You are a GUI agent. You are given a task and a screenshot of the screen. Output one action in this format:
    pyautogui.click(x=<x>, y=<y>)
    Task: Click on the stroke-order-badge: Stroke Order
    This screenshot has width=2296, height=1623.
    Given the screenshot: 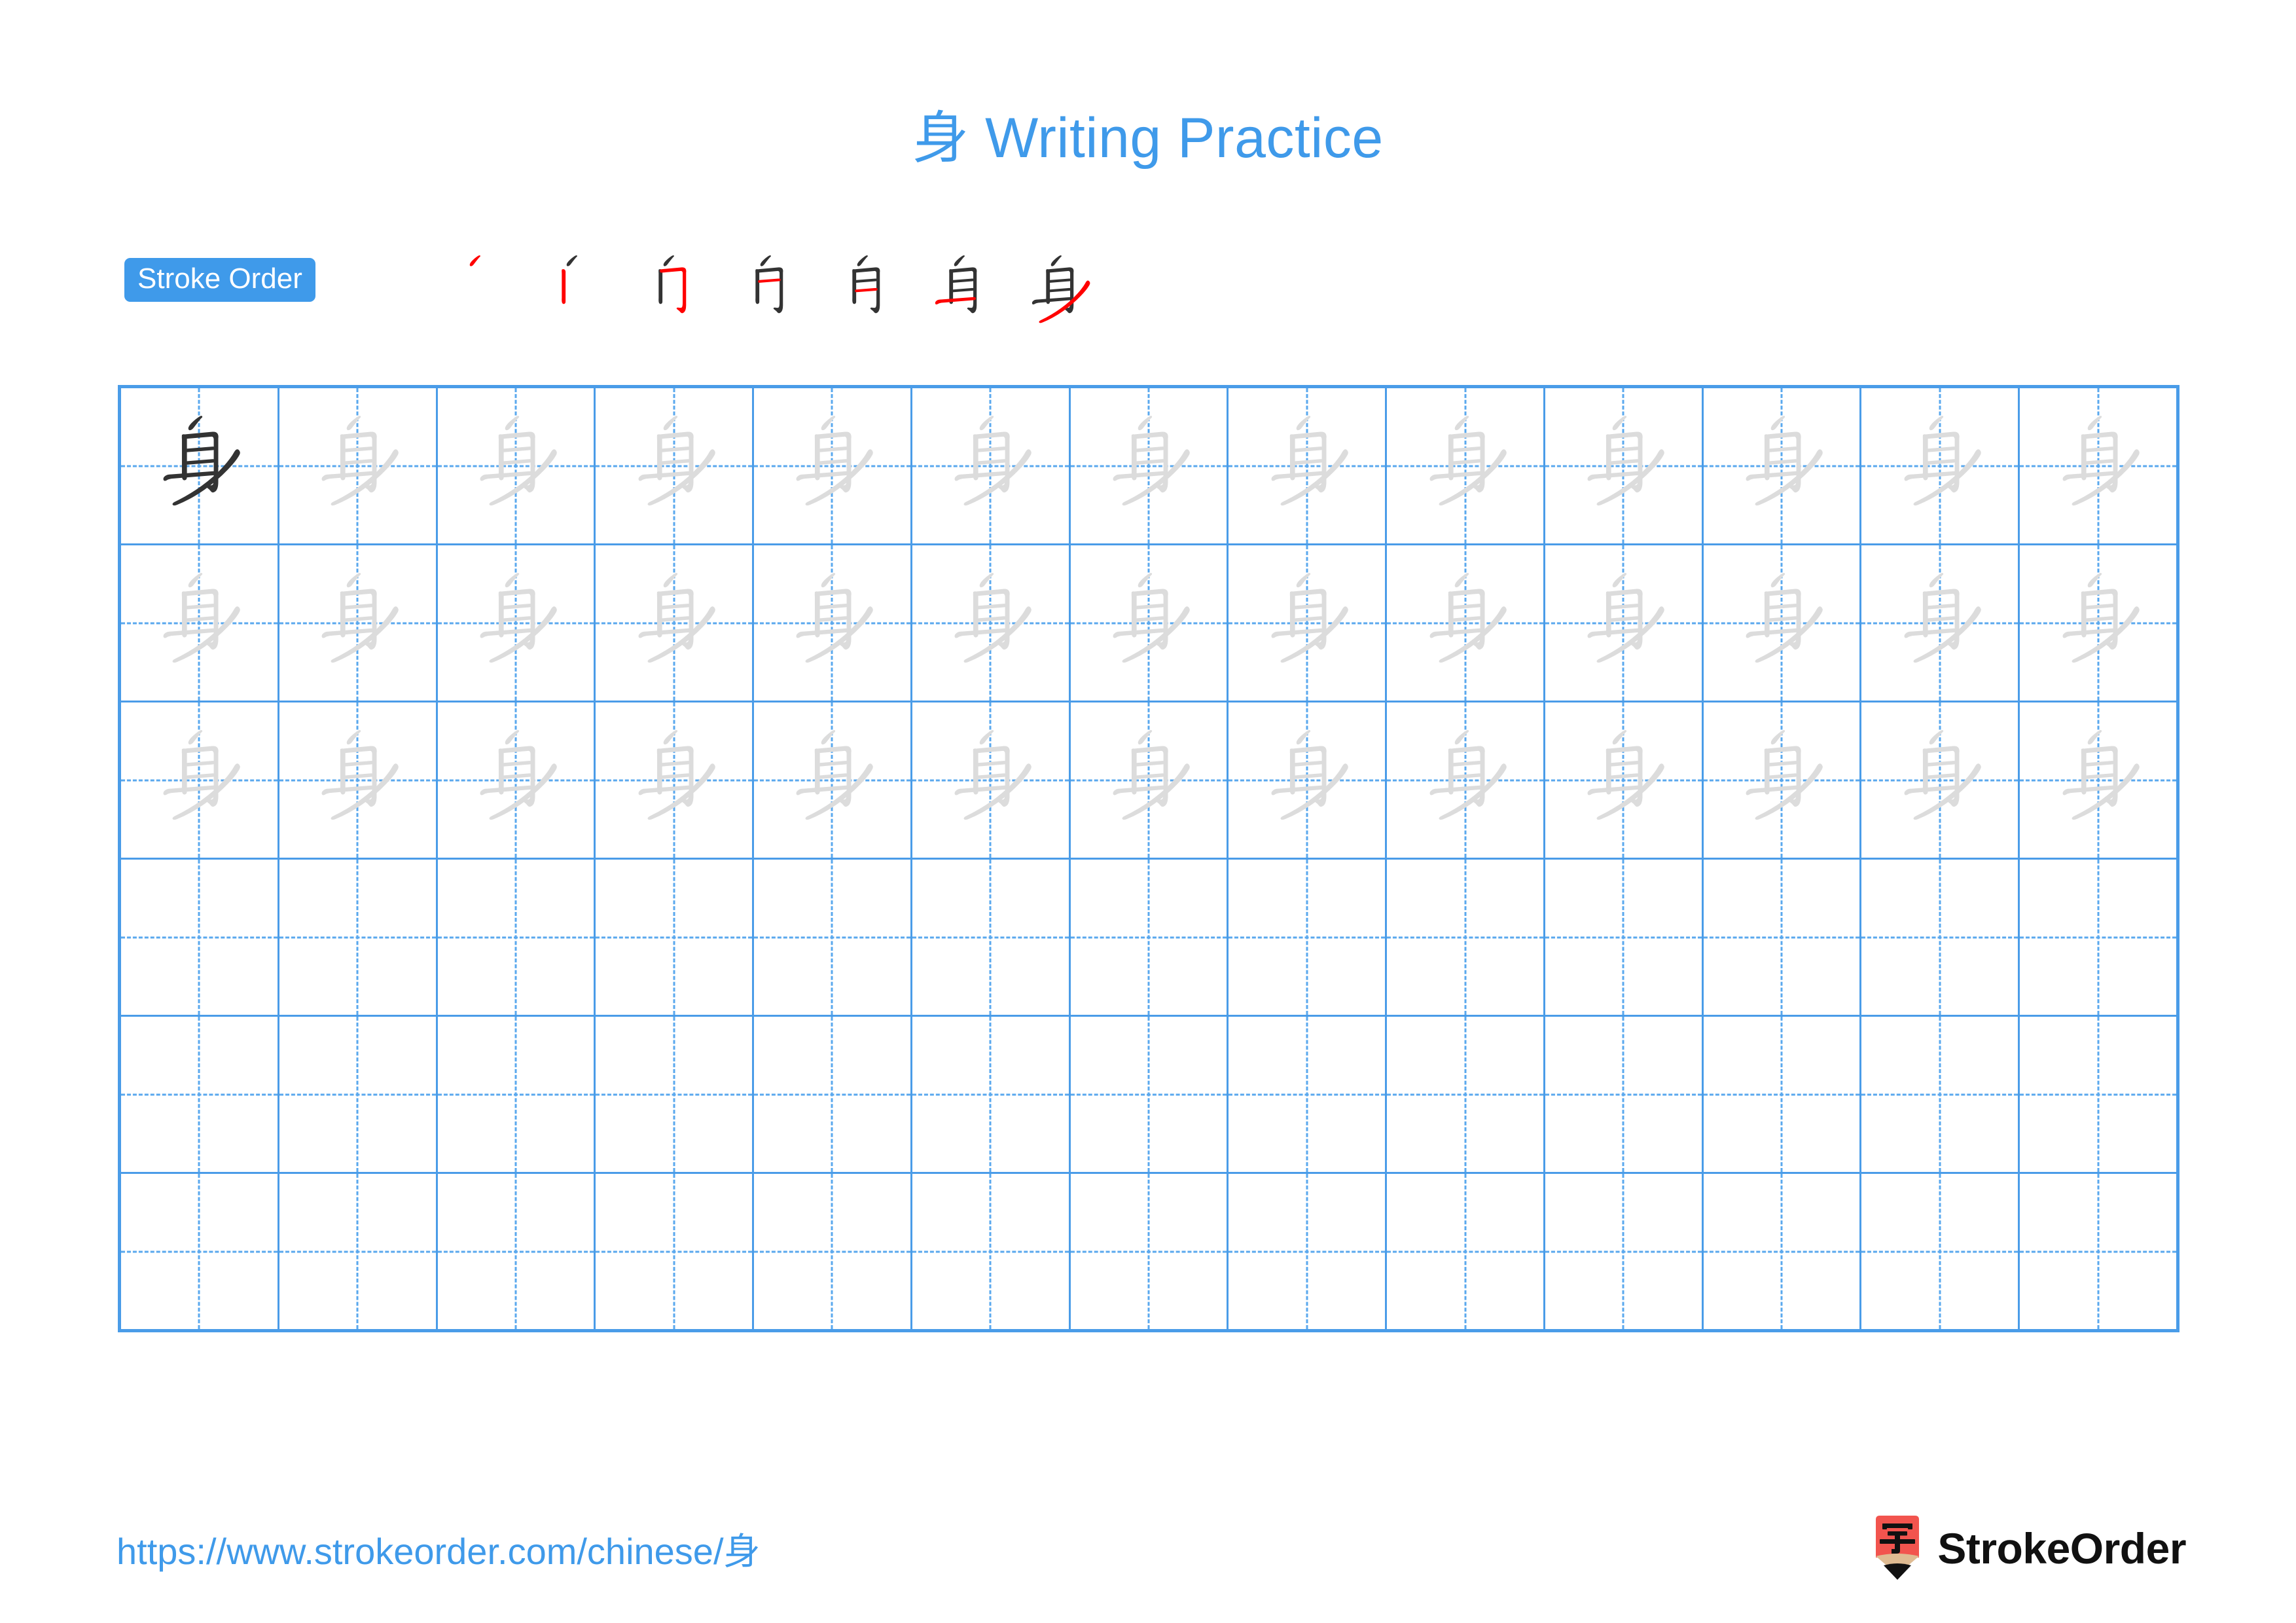 What is the action you would take?
    pyautogui.click(x=219, y=280)
    